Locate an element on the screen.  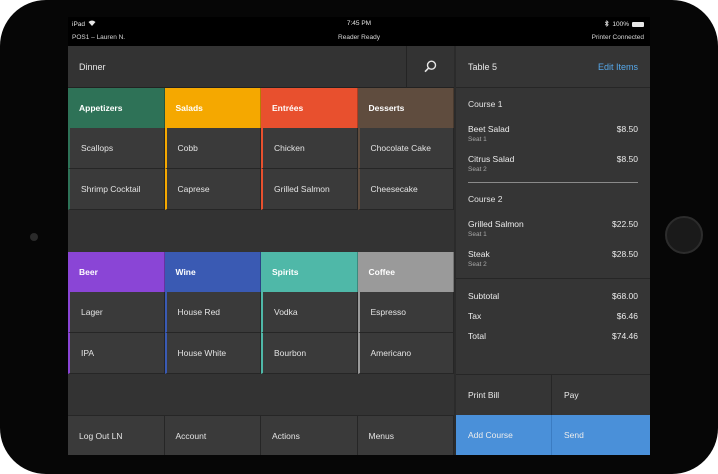
category-wine: Wine is located at coordinates (212, 272).